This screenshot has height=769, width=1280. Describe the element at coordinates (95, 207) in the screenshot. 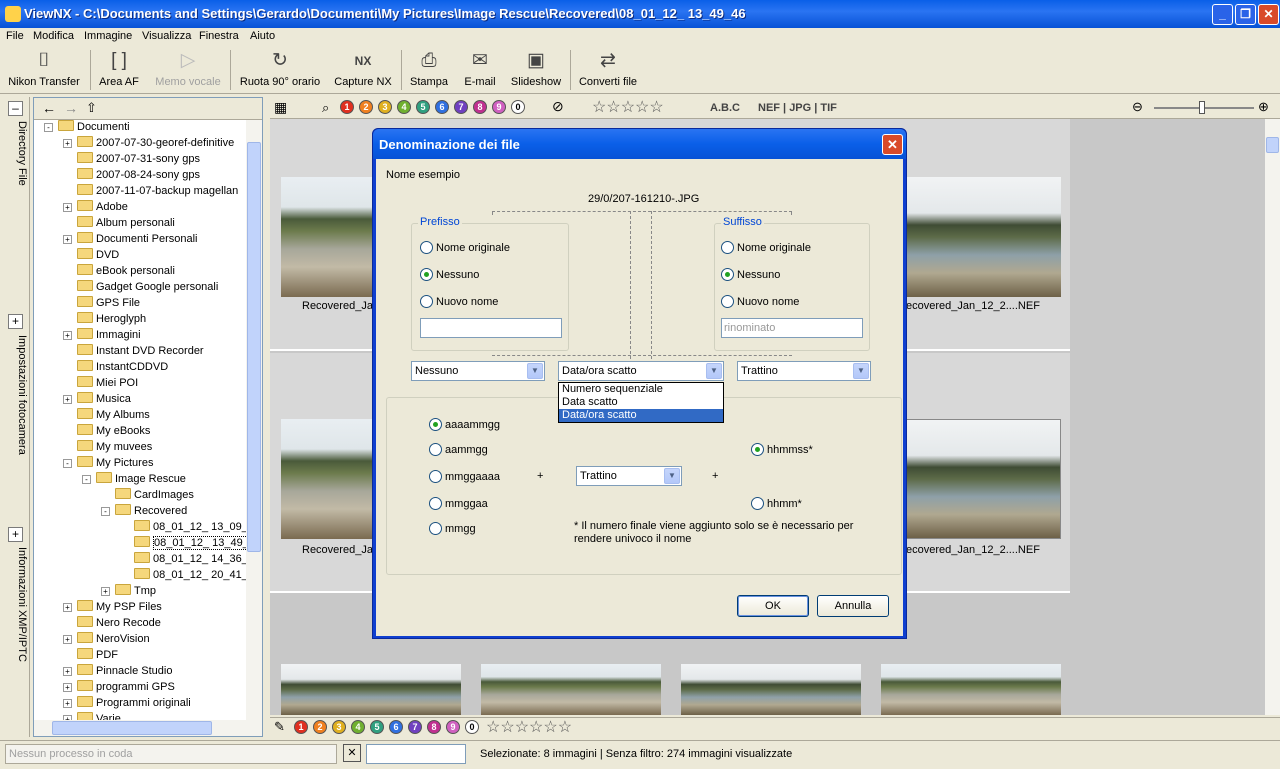

I see `tree-item: + Adobe` at that location.